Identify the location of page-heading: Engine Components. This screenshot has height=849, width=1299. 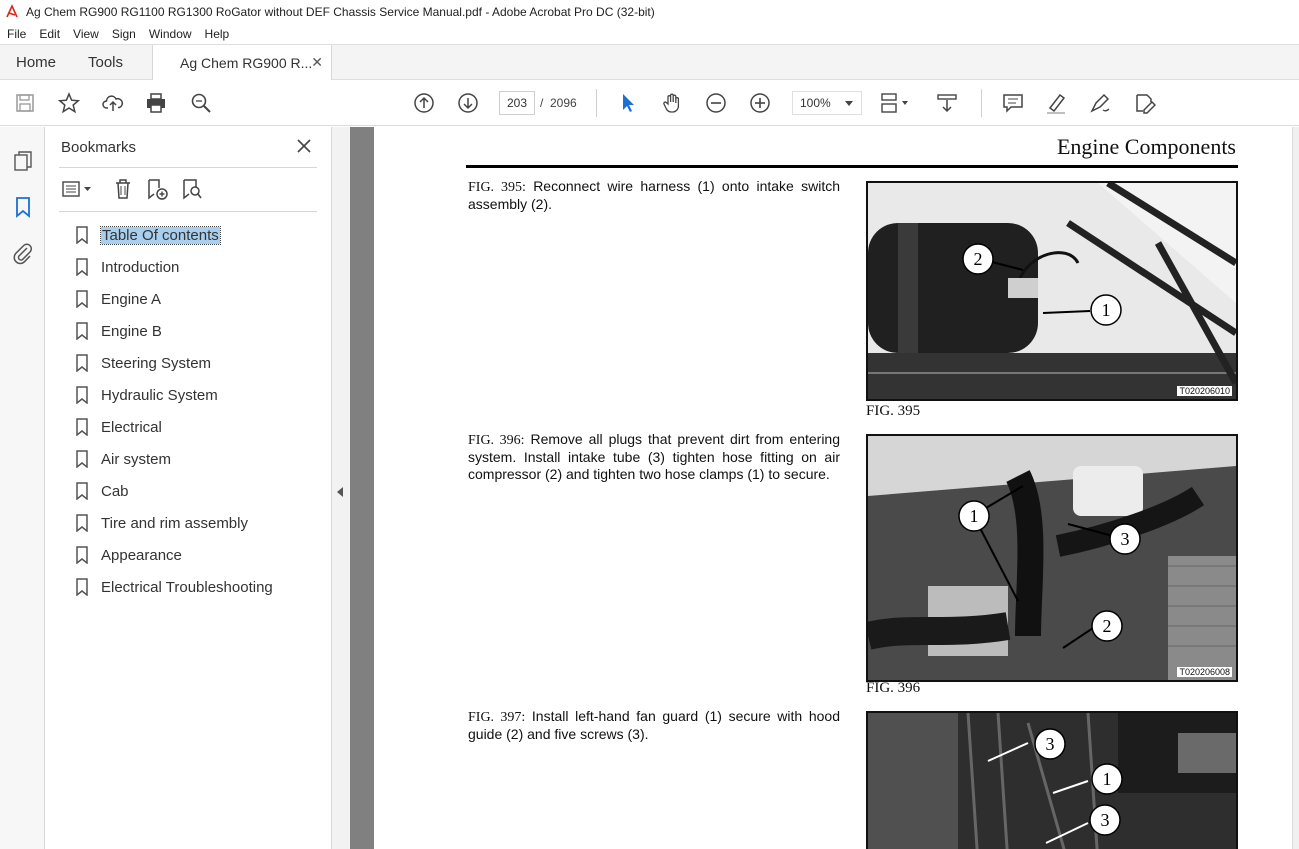
(1146, 146).